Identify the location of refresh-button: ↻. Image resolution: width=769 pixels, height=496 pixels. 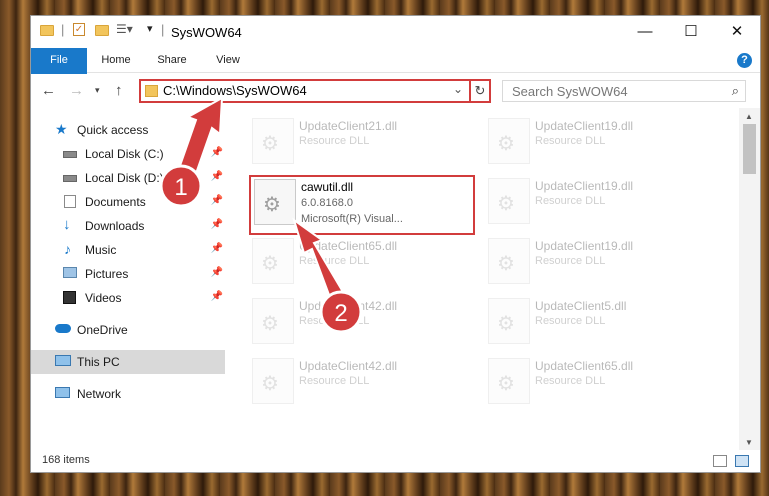
(480, 91).